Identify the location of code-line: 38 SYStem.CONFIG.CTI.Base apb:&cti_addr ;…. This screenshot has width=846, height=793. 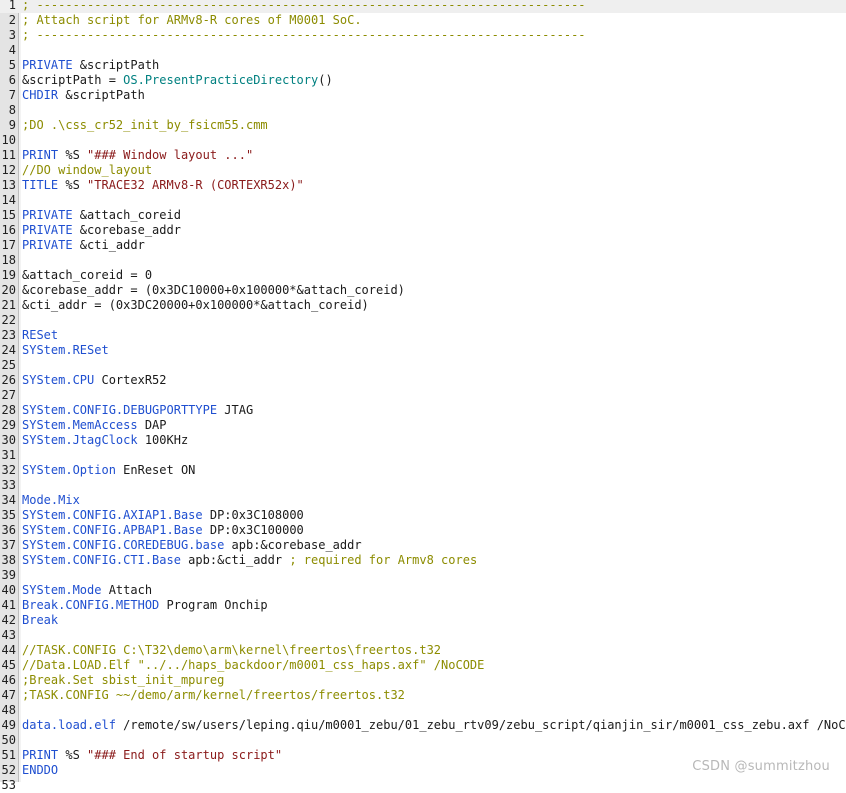
(423, 560).